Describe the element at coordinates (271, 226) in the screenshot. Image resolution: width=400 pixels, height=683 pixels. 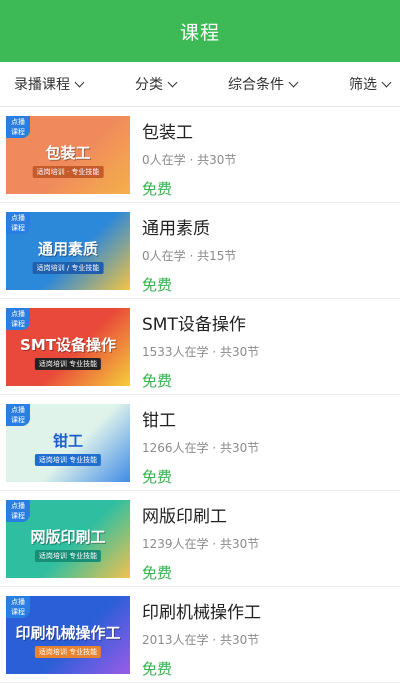
I see `course-title: 通用素质` at that location.